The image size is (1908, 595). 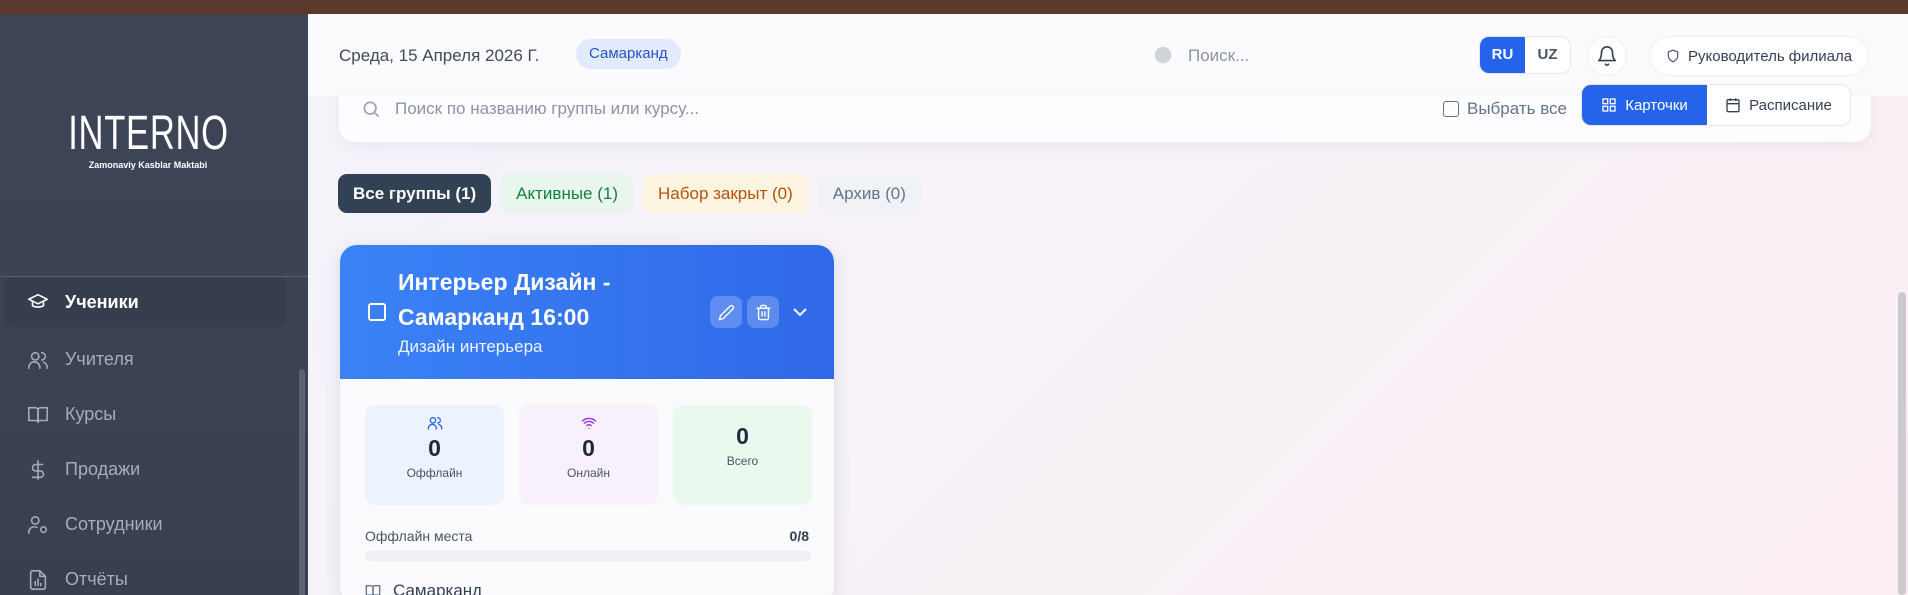 I want to click on report-icon, so click(x=38, y=580).